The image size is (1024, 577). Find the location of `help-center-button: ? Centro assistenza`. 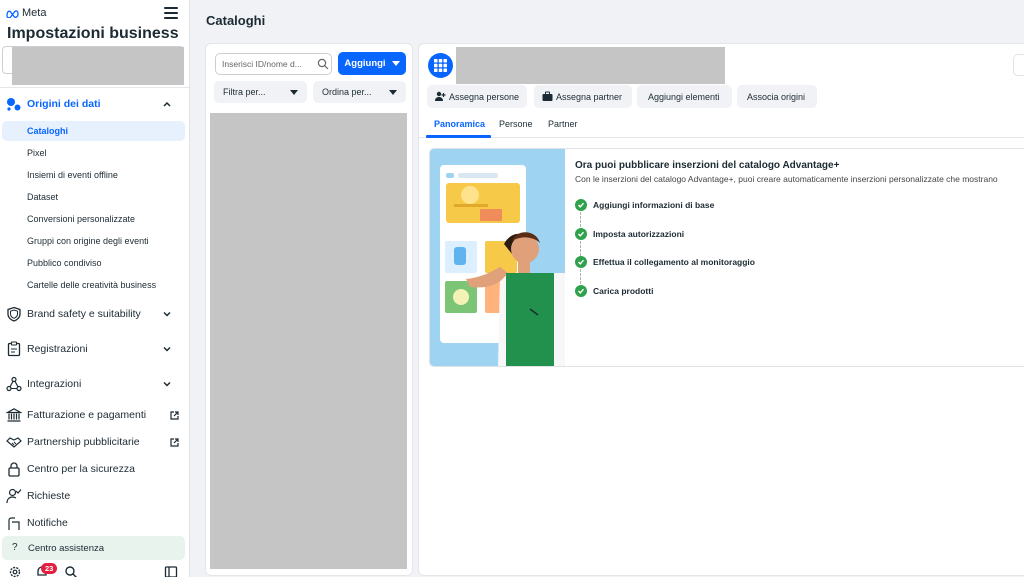

help-center-button: ? Centro assistenza is located at coordinates (93, 548).